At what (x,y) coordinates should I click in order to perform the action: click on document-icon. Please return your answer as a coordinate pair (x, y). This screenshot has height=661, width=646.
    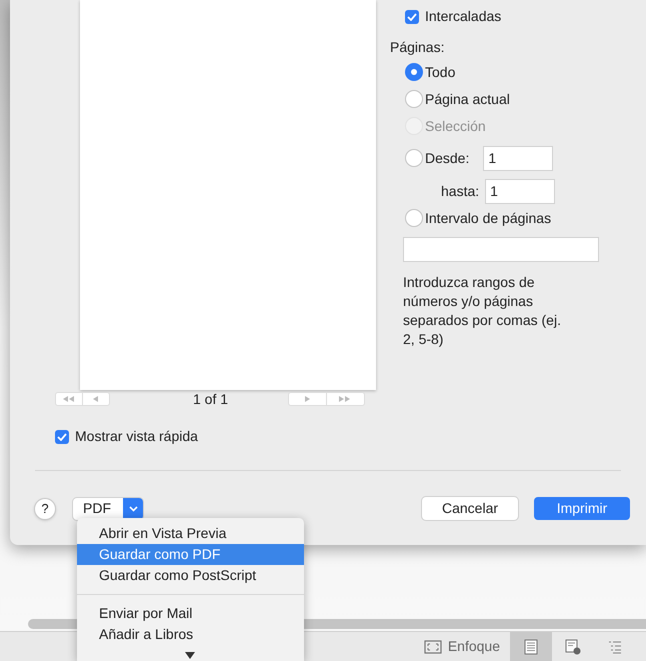
    Looking at the image, I should click on (531, 646).